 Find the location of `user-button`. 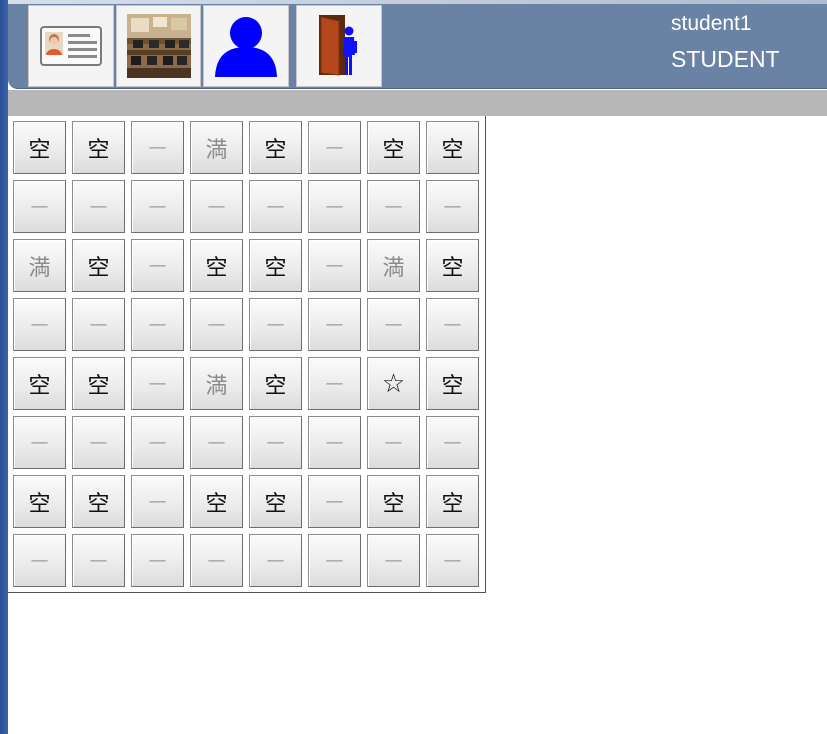

user-button is located at coordinates (246, 46).